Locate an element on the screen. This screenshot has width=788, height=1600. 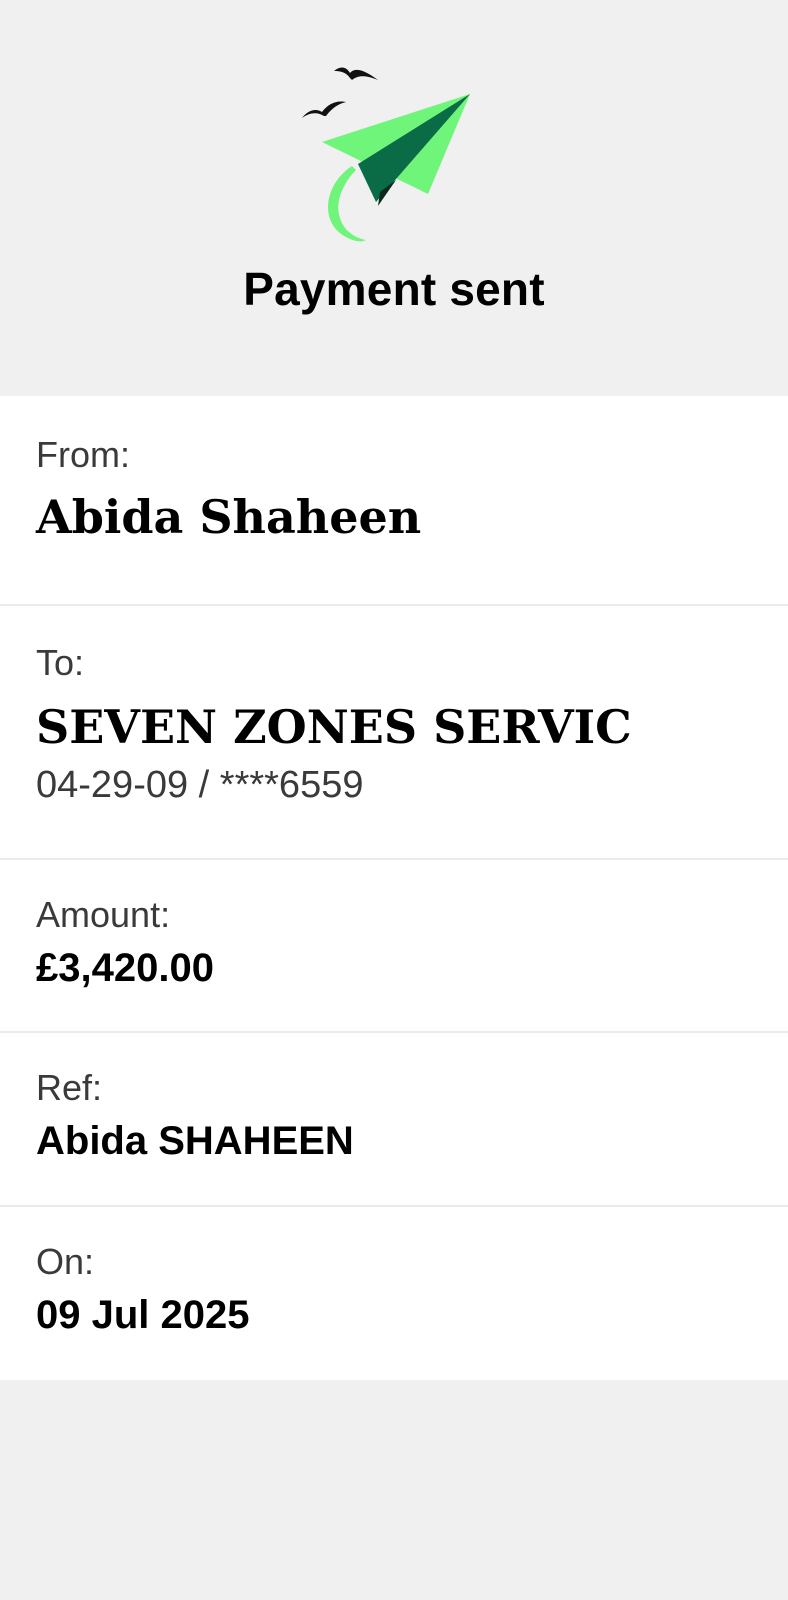
plane-trail-shape is located at coordinates (347, 204).